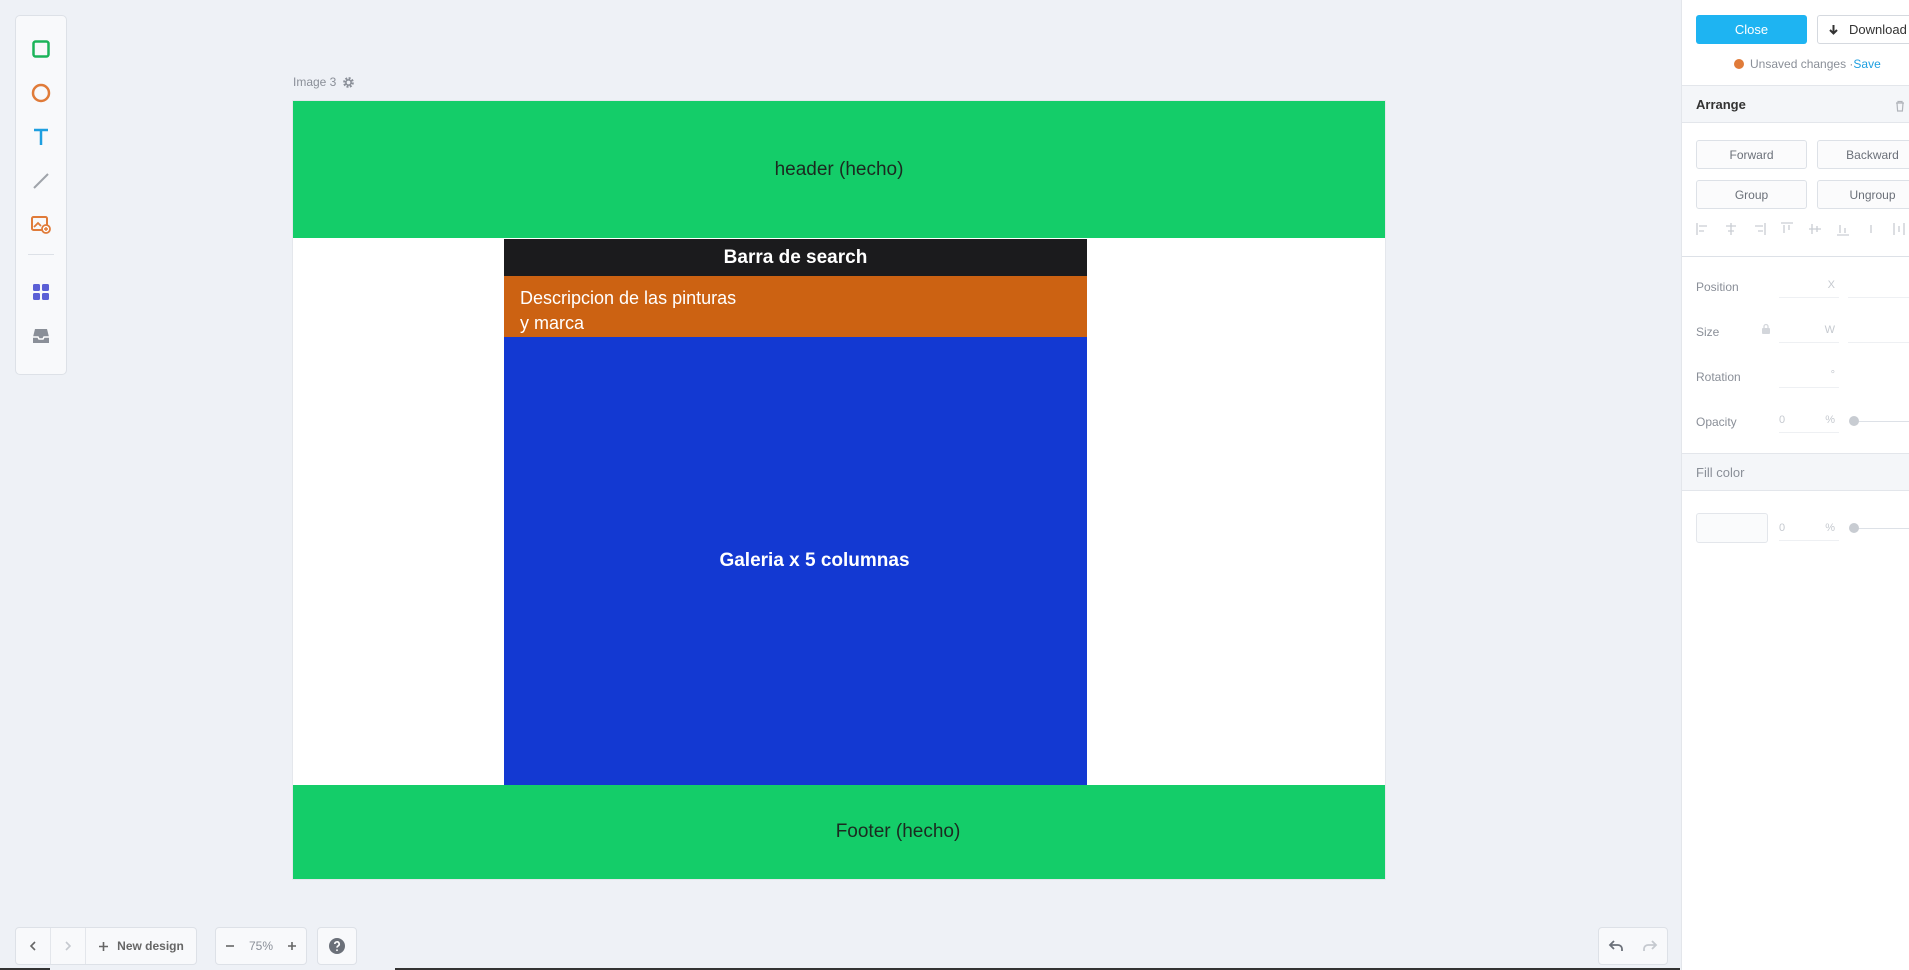  I want to click on position-x-input: X, so click(1809, 285).